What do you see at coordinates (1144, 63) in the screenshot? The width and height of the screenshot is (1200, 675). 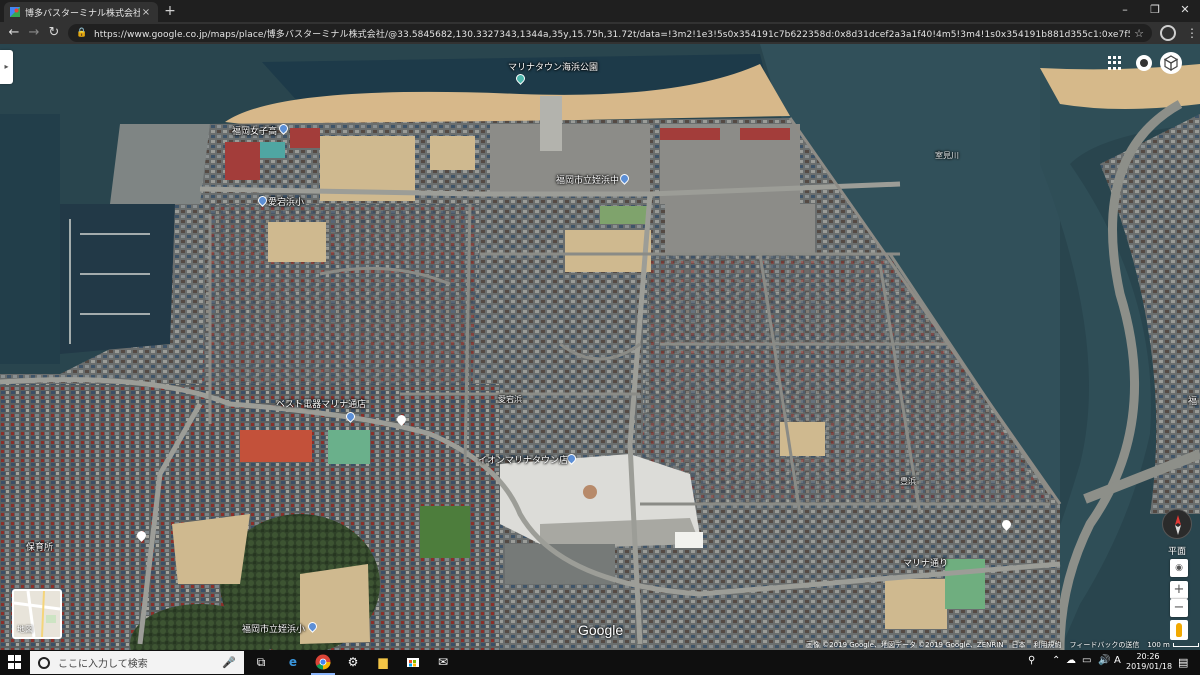 I see `account-avatar-icon` at bounding box center [1144, 63].